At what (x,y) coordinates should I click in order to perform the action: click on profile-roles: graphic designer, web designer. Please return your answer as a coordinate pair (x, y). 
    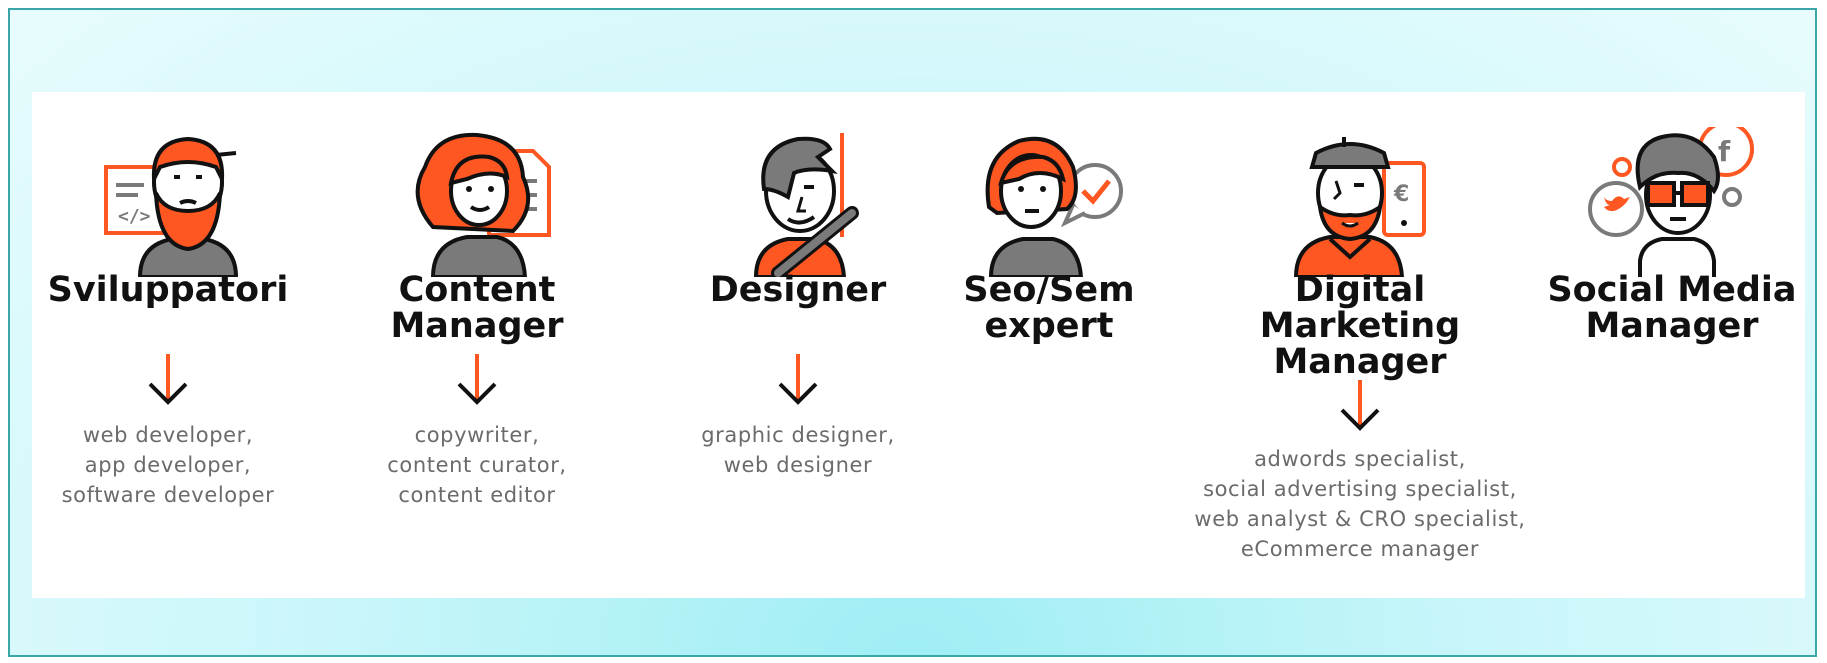
    Looking at the image, I should click on (798, 450).